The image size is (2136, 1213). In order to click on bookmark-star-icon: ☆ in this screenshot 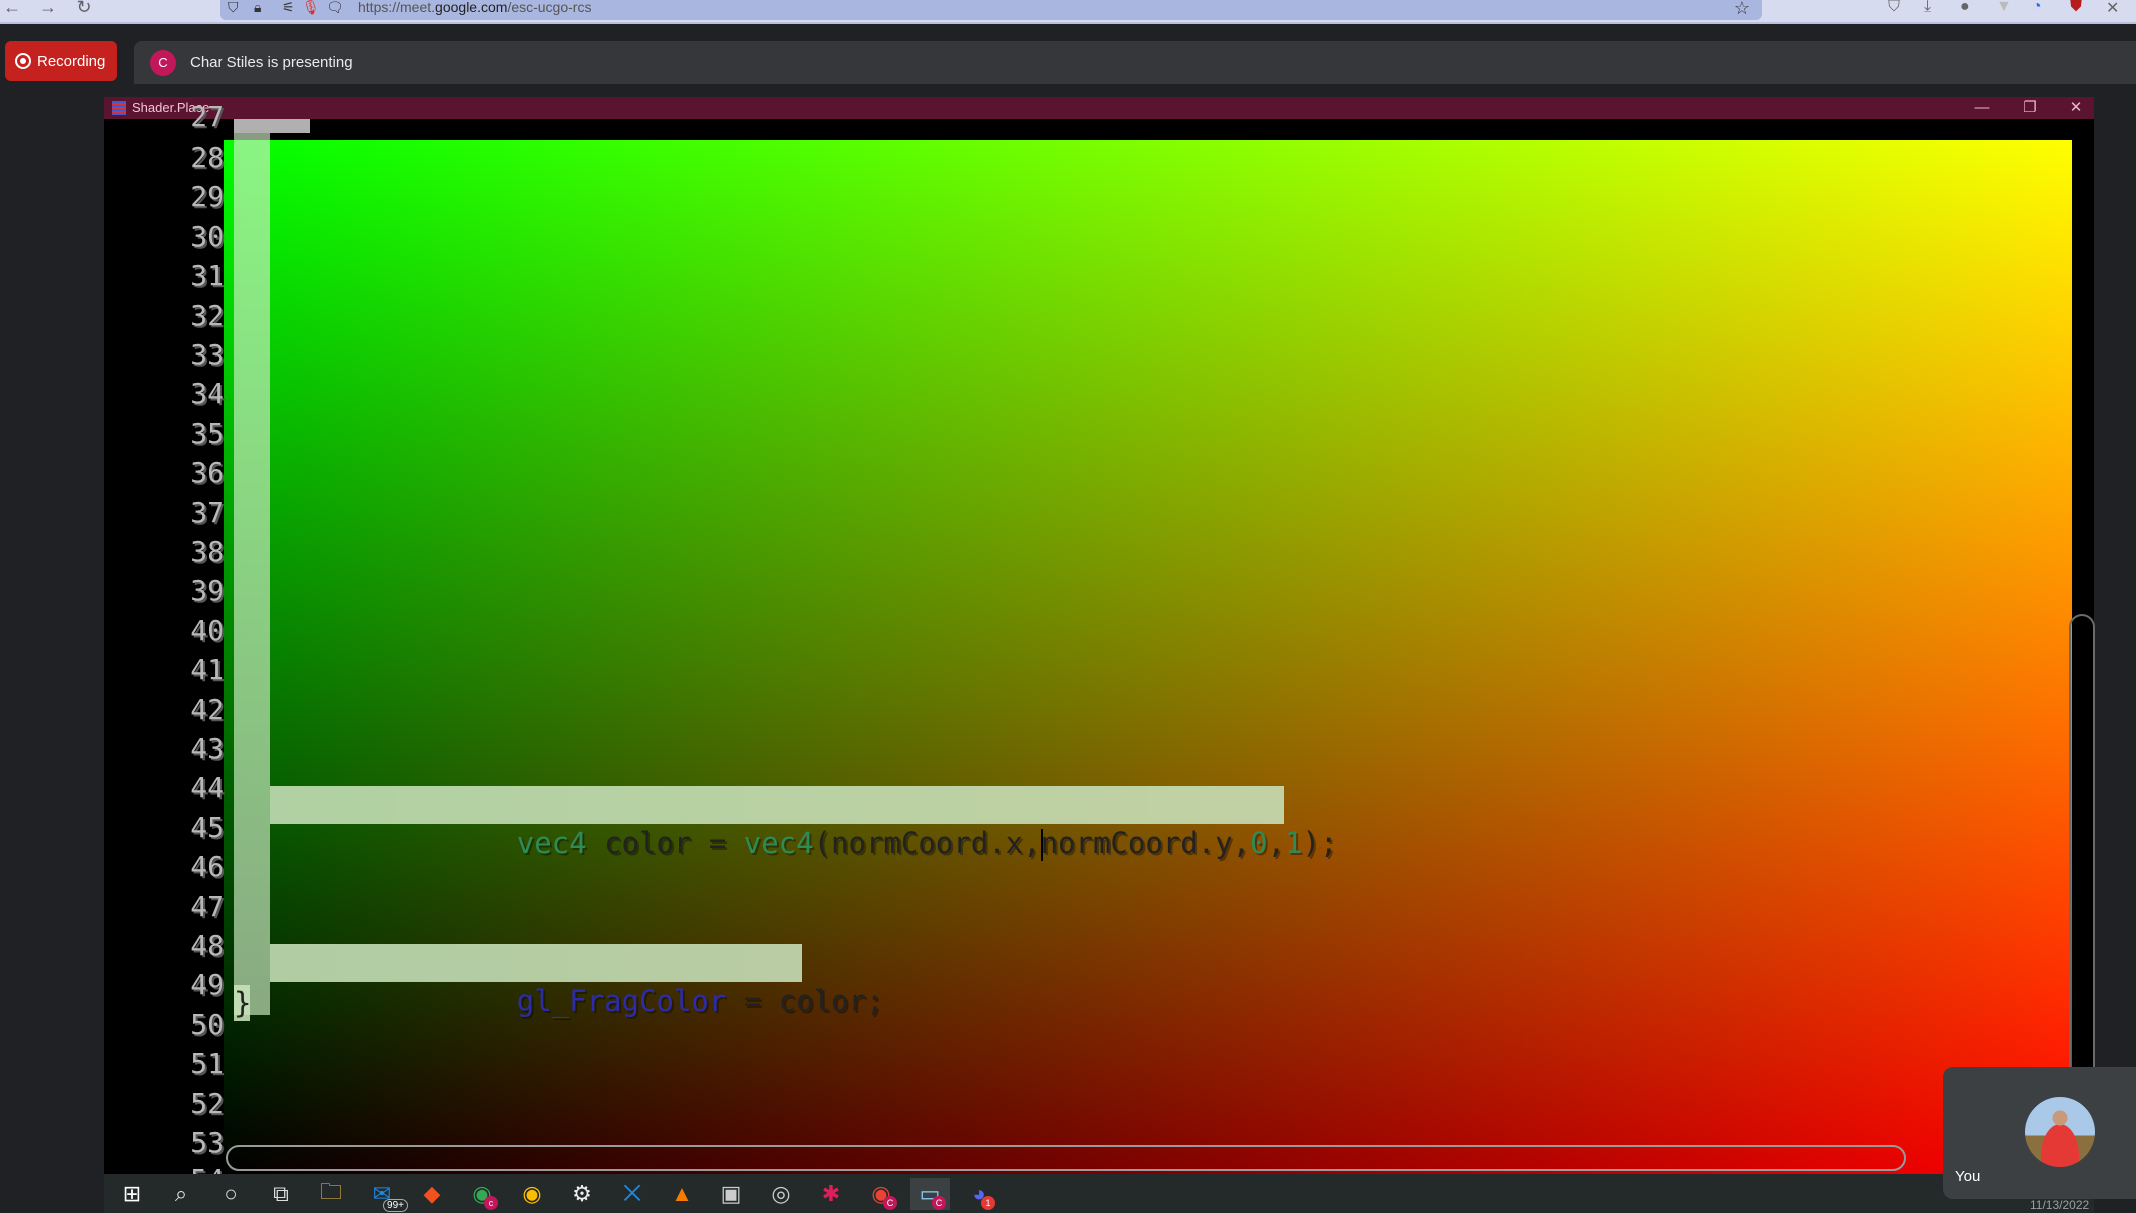, I will do `click(1742, 9)`.